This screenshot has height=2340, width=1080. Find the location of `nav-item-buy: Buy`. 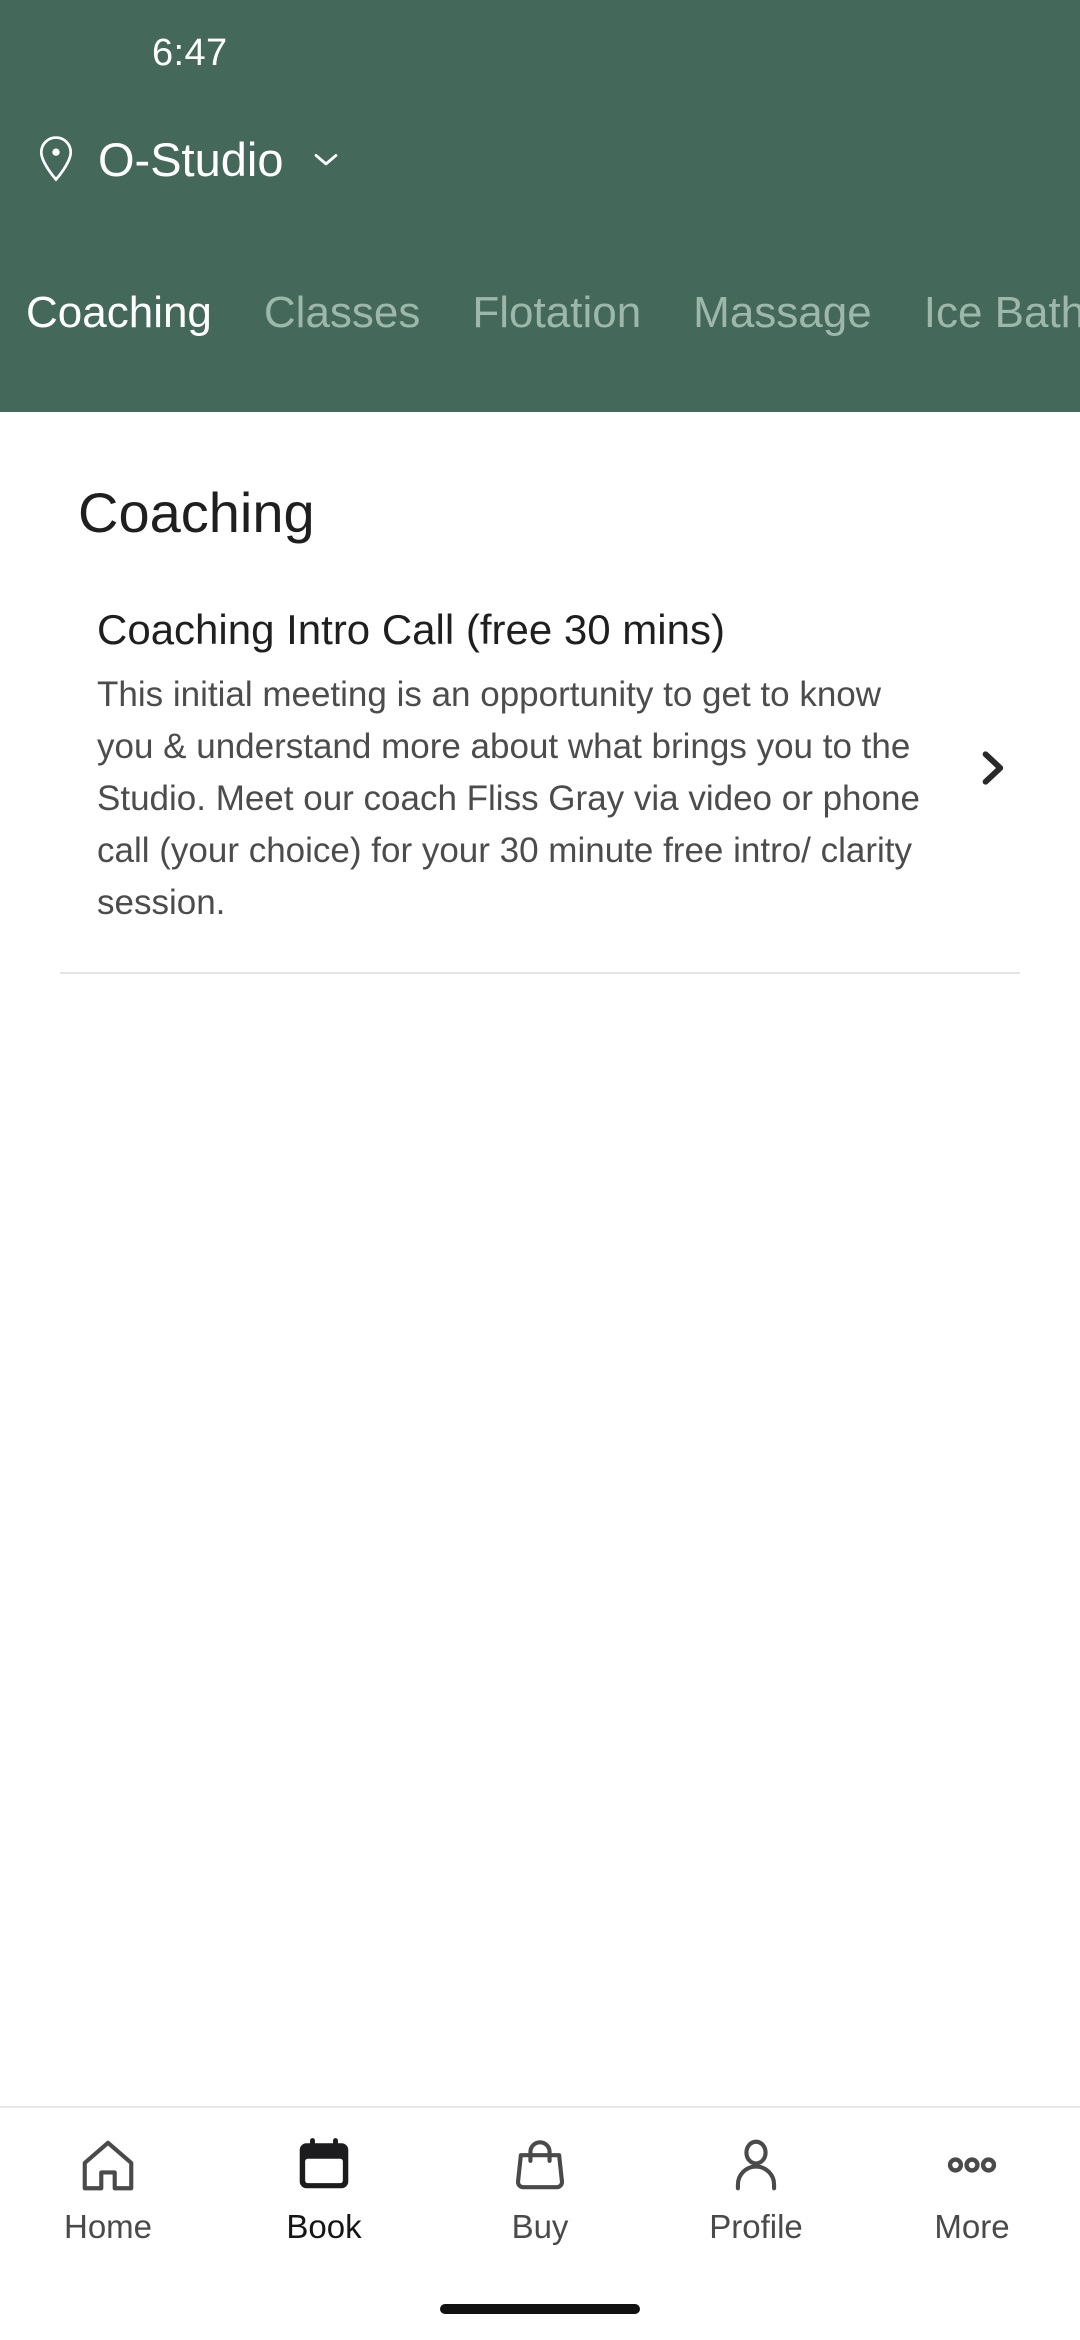

nav-item-buy: Buy is located at coordinates (540, 2188).